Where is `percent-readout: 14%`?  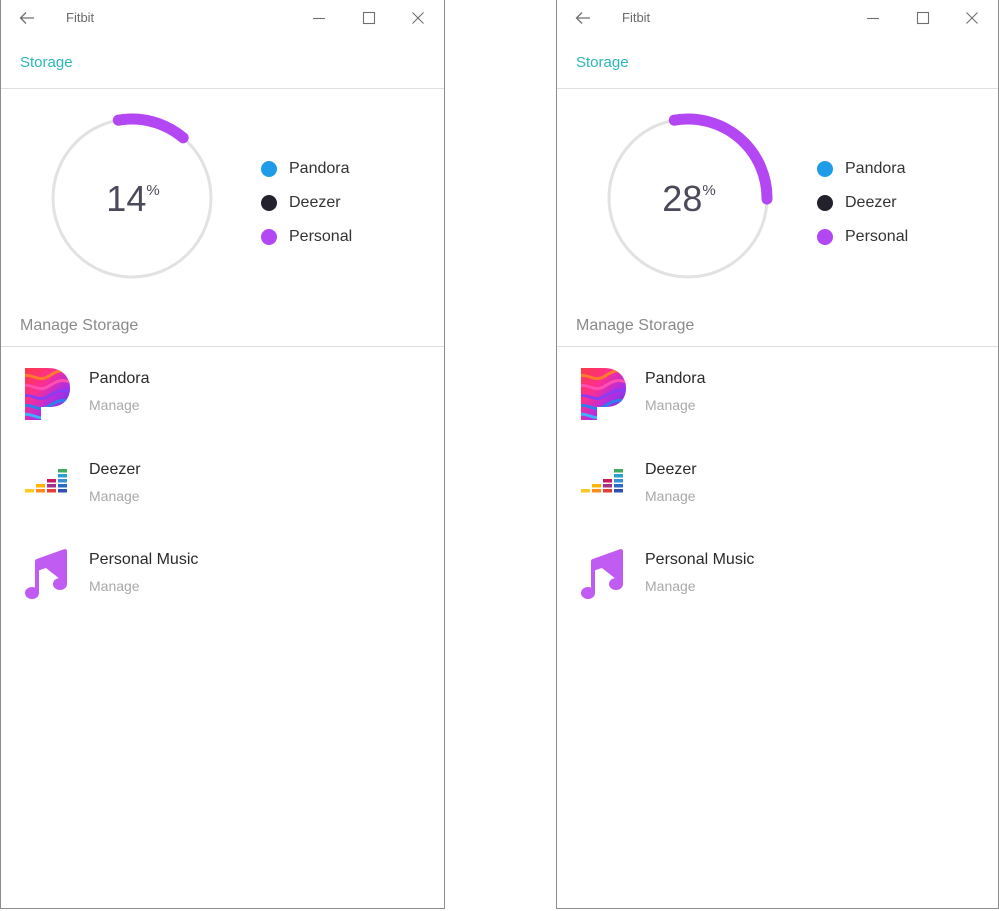
percent-readout: 14% is located at coordinates (132, 198).